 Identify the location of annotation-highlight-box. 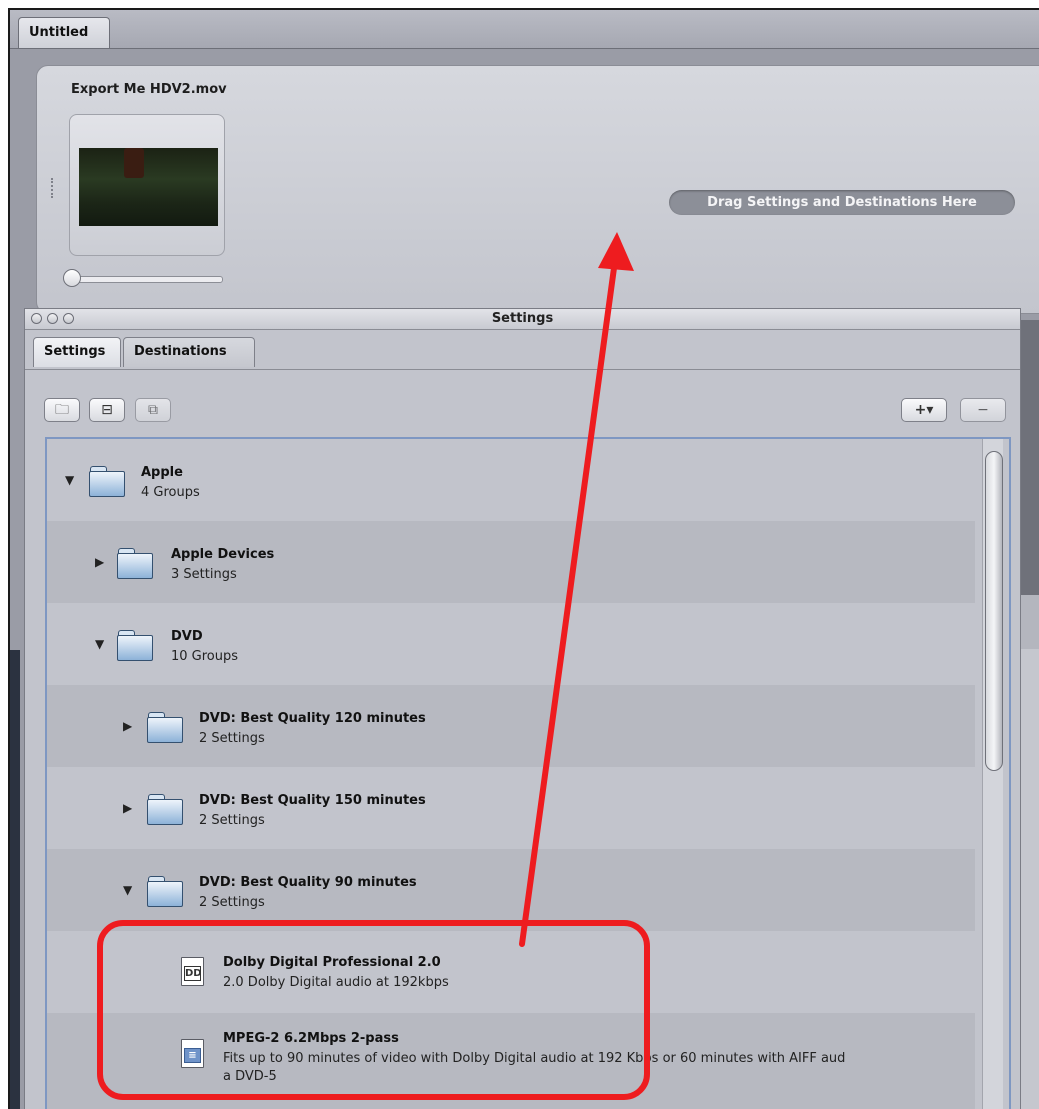
(373, 1010).